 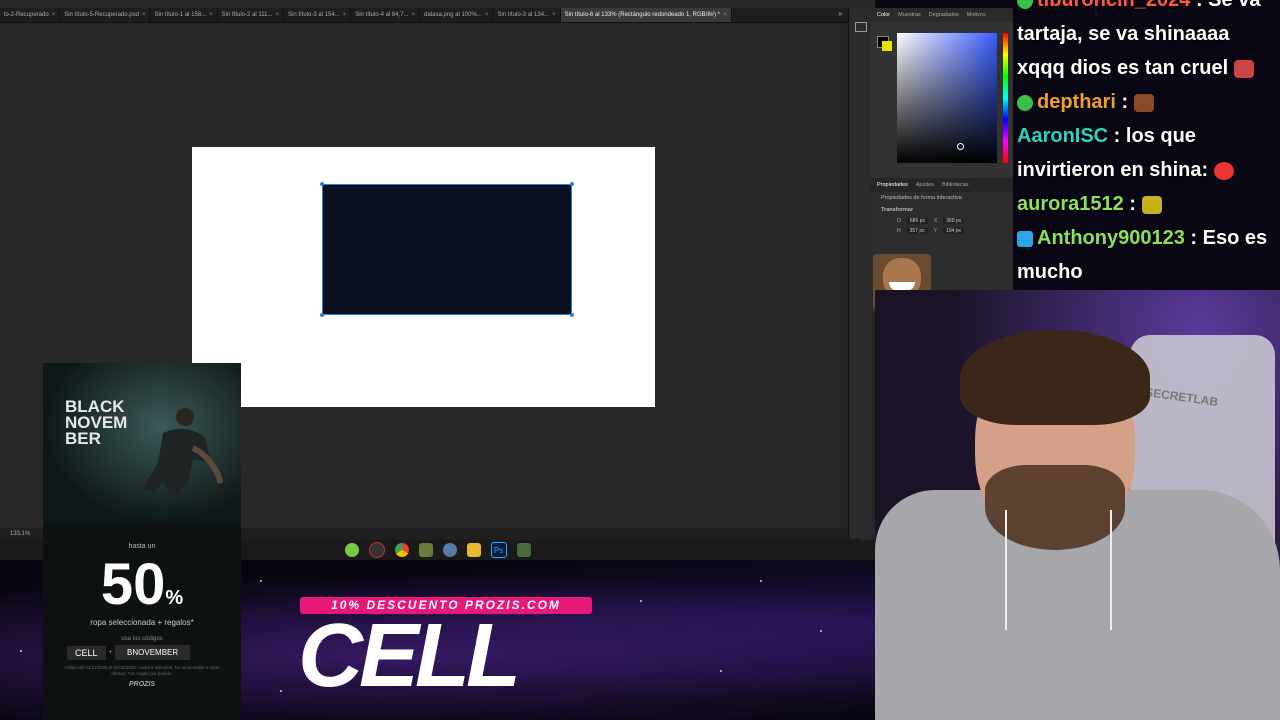 I want to click on tab-doc-0: lo-2-Recuperado ×, so click(x=30, y=15).